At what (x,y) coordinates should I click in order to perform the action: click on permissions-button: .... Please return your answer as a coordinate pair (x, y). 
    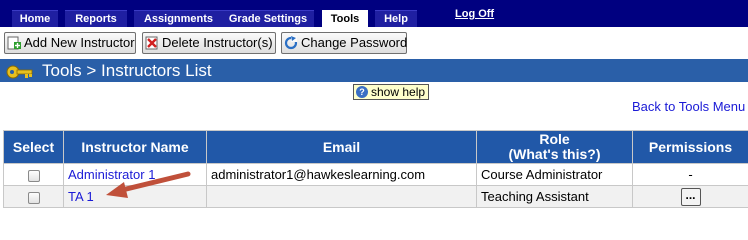
    Looking at the image, I should click on (690, 196).